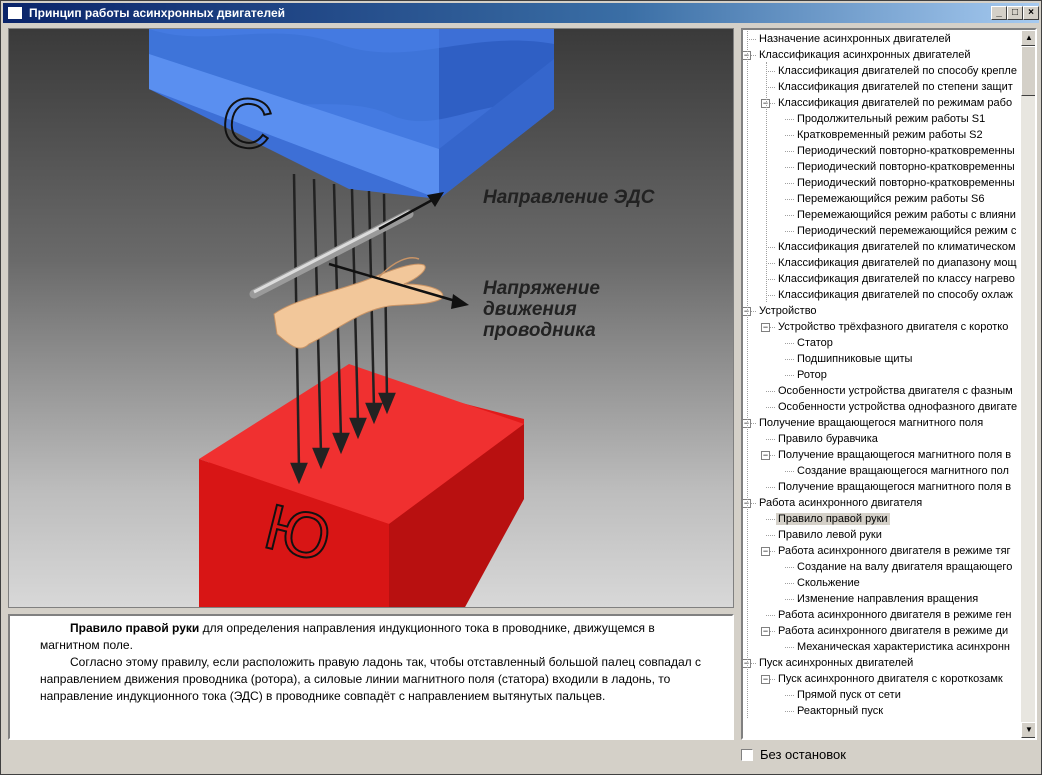 The width and height of the screenshot is (1042, 775). I want to click on no-stops-label: Без остановок, so click(803, 754).